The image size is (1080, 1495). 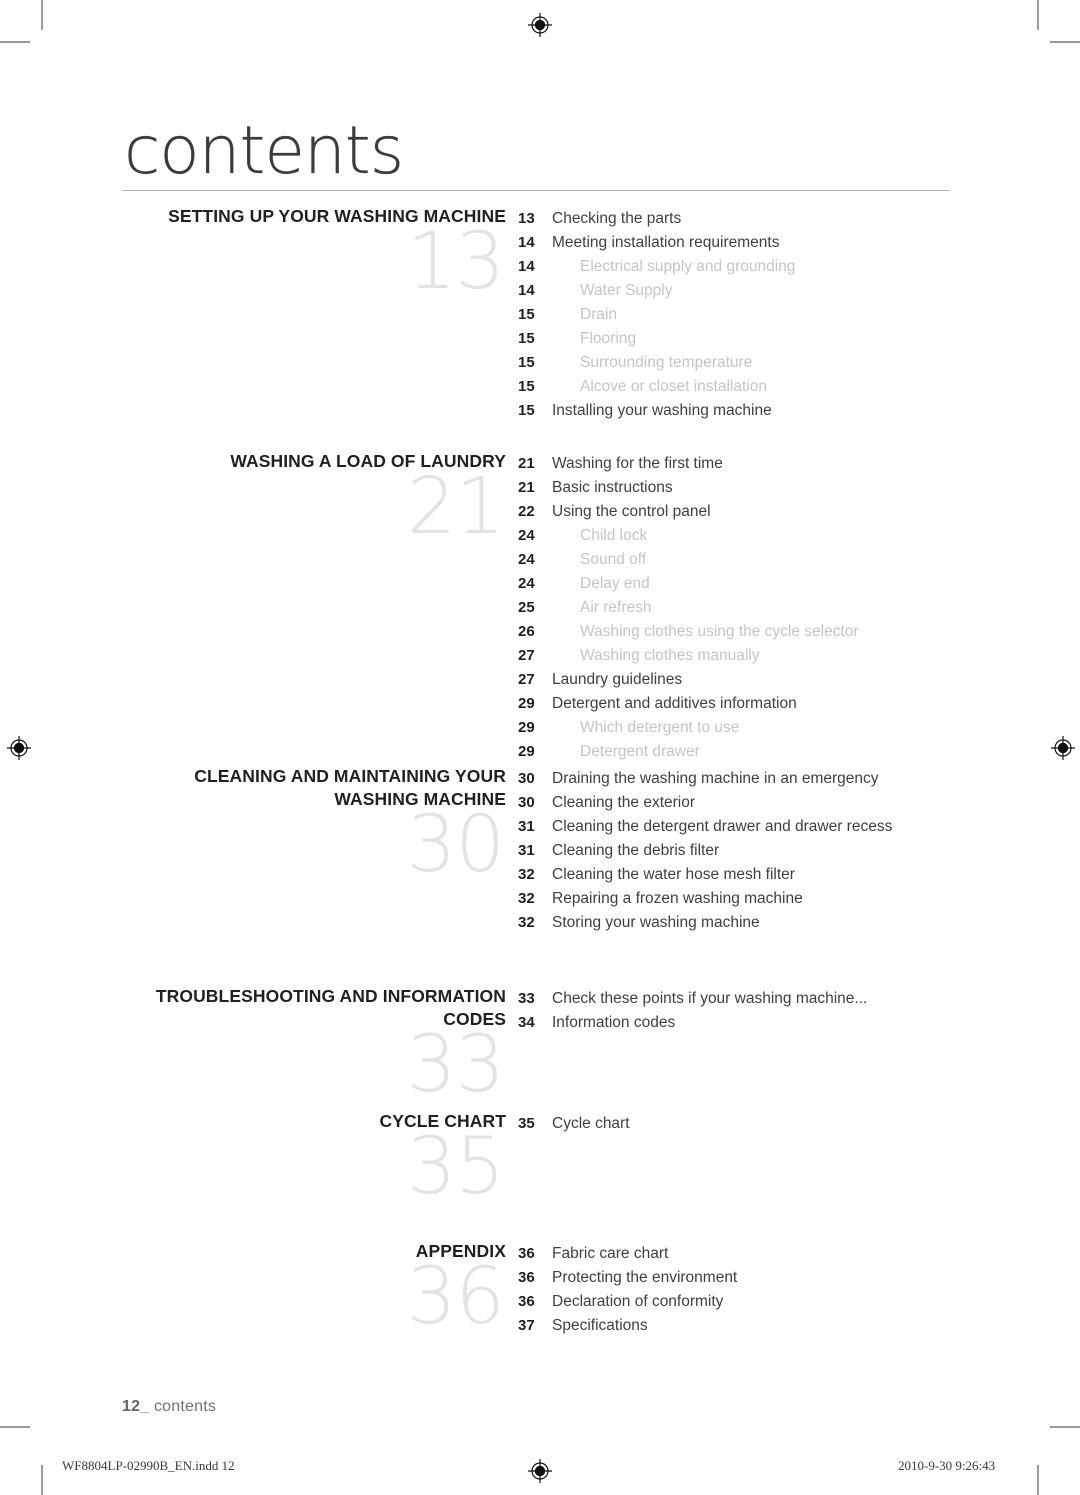 I want to click on toc-sub-entry: 29 Which detergent to use, so click(x=734, y=728).